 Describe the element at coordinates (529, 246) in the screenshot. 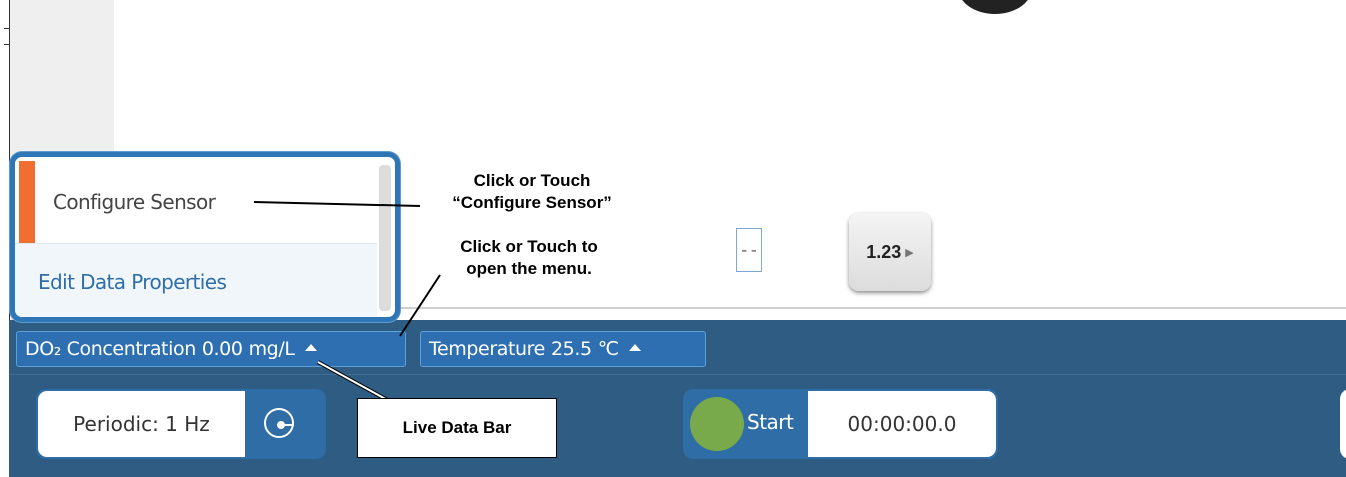

I see `callout-open-line1: Click or Touch to` at that location.